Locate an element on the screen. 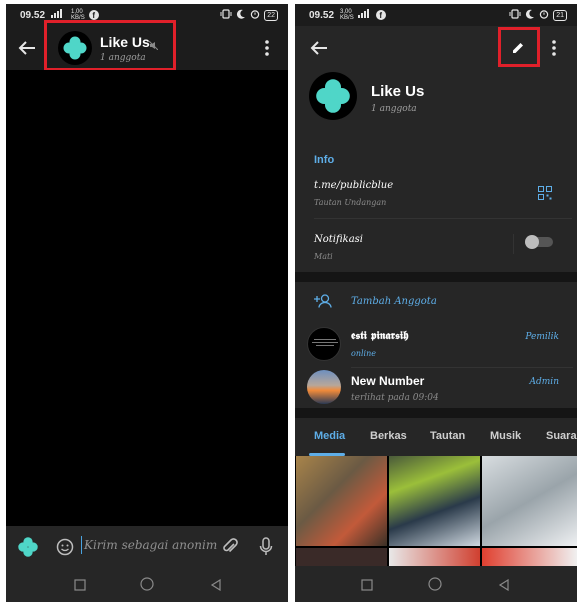 The image size is (582, 606). info-title: Info is located at coordinates (324, 160).